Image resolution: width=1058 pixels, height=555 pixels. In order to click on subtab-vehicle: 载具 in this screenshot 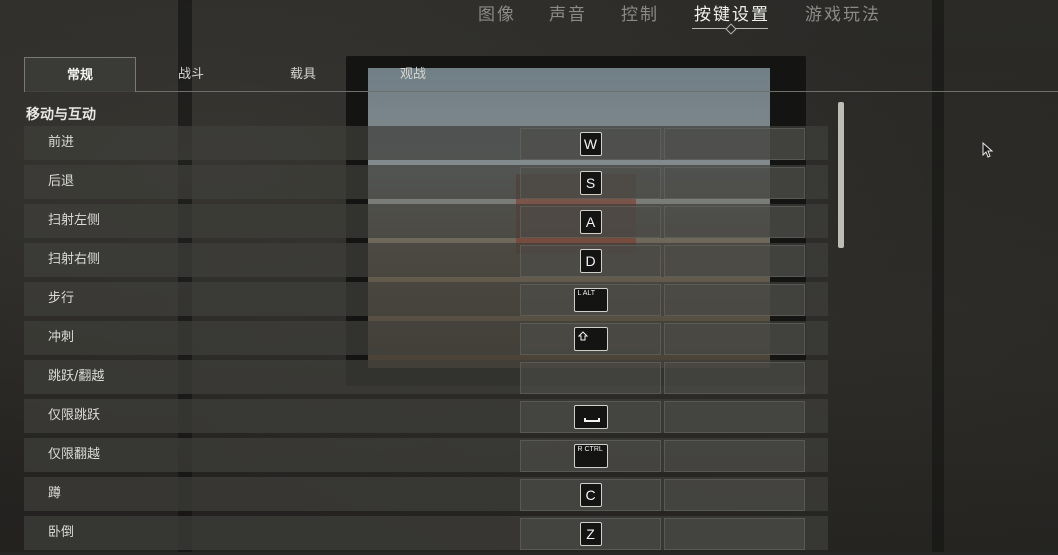, I will do `click(303, 73)`.